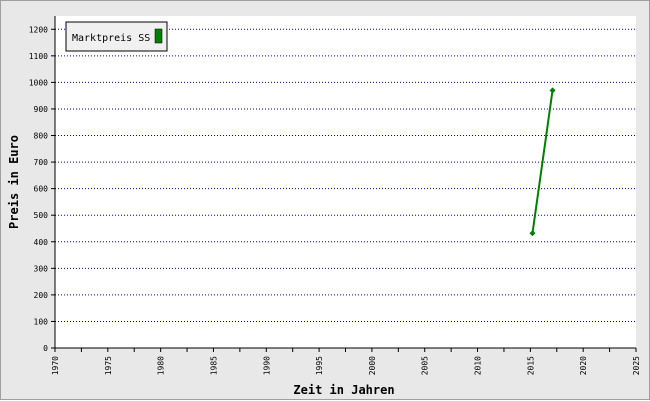  Describe the element at coordinates (266, 365) in the screenshot. I see `x-tick-label: 1990` at that location.